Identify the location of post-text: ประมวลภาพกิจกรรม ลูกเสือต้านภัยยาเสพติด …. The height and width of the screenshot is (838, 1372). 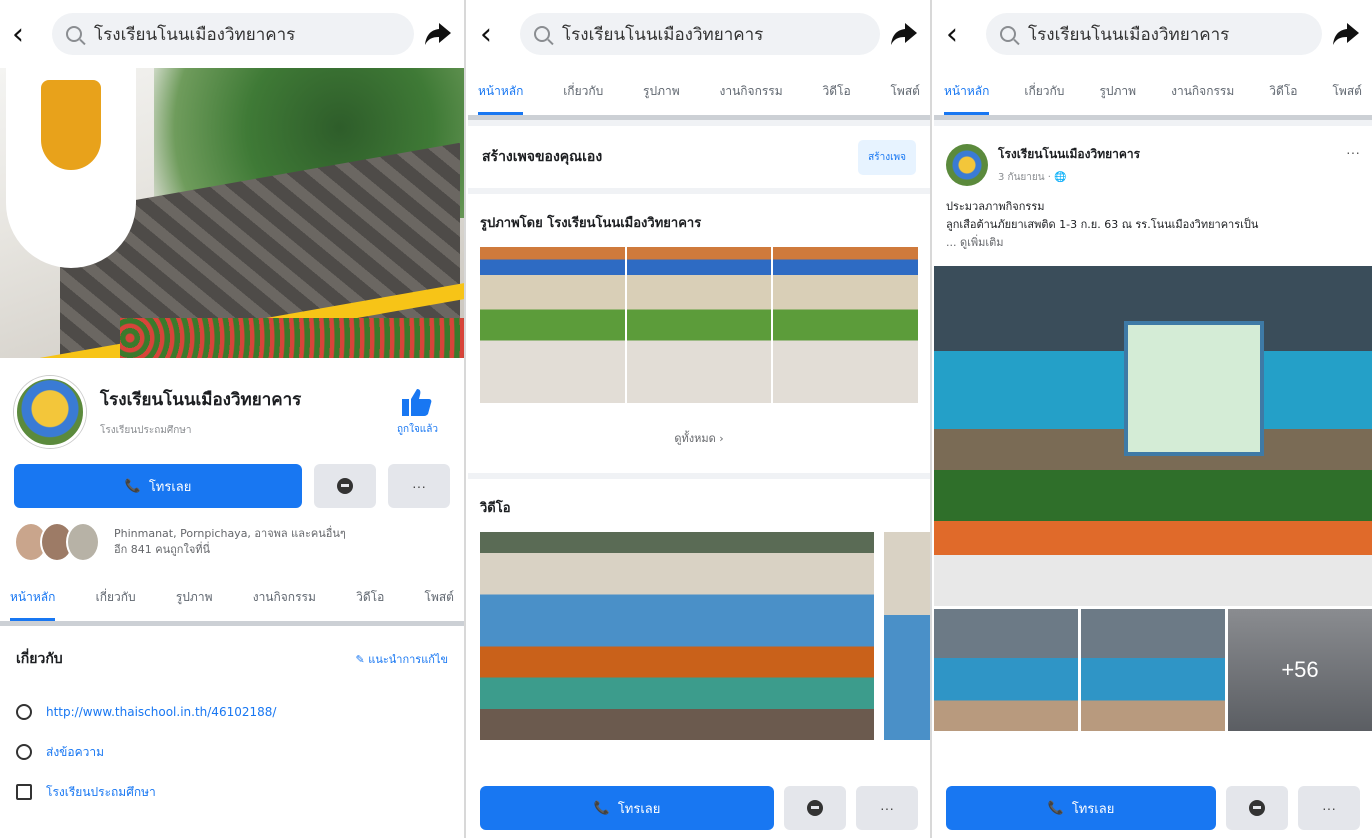
(1153, 225).